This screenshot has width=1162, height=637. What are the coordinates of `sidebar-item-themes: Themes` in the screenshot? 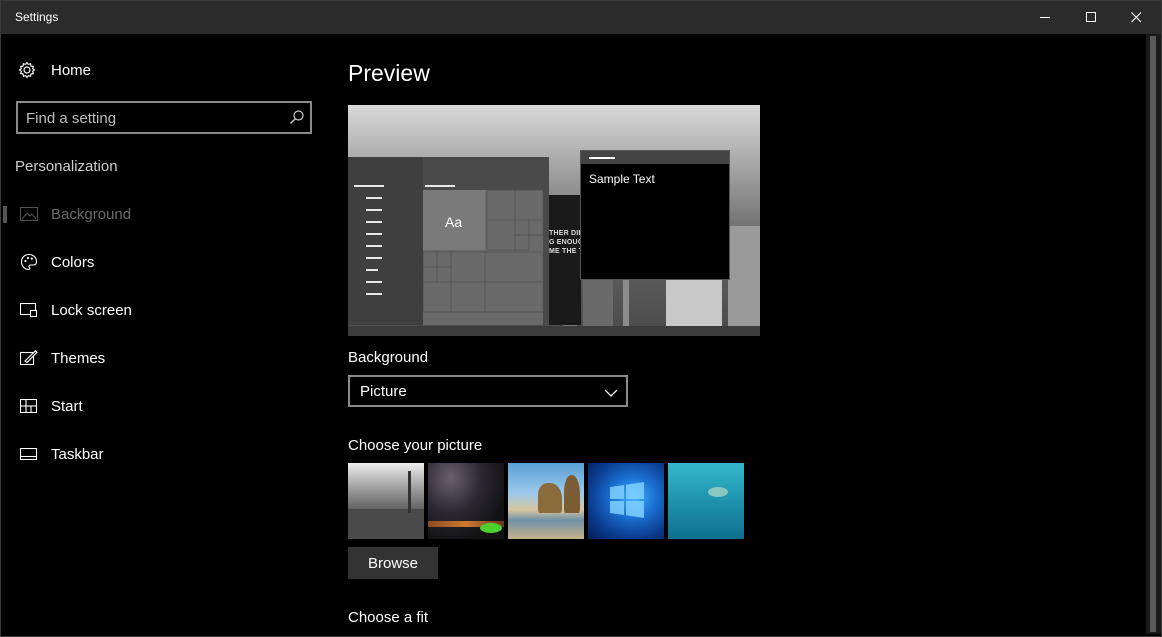 It's located at (166, 358).